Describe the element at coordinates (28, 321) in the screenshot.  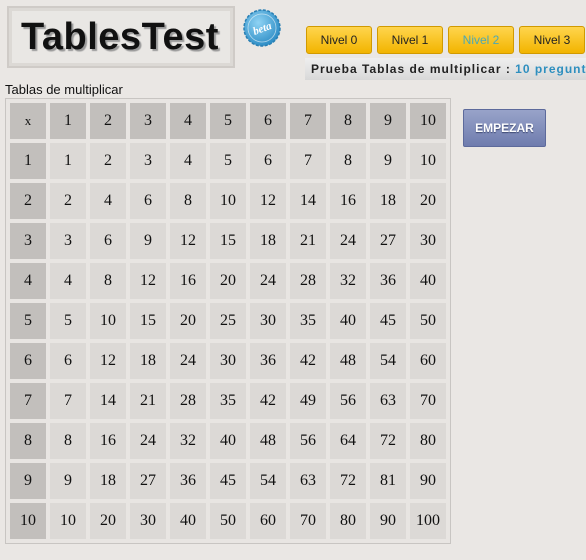
I see `row-header: 5` at that location.